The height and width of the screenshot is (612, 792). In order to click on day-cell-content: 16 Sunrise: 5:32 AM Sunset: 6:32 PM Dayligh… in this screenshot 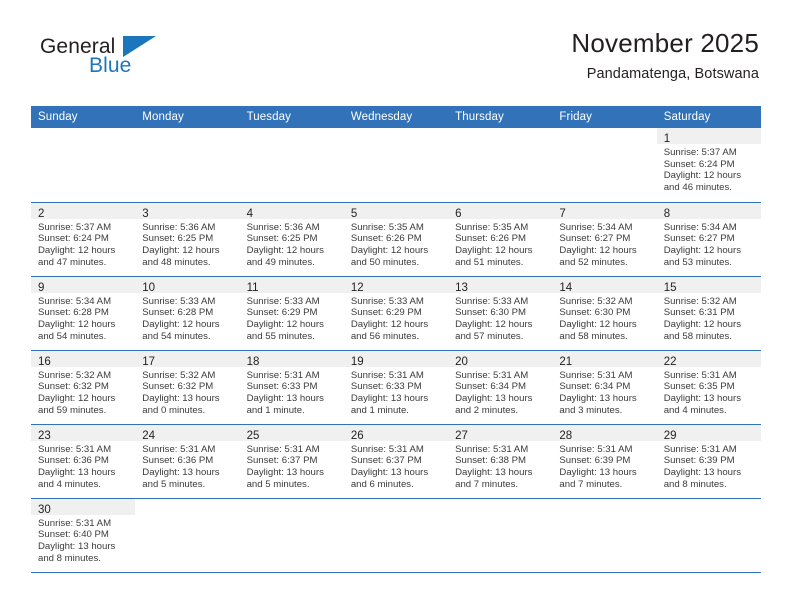, I will do `click(83, 387)`.